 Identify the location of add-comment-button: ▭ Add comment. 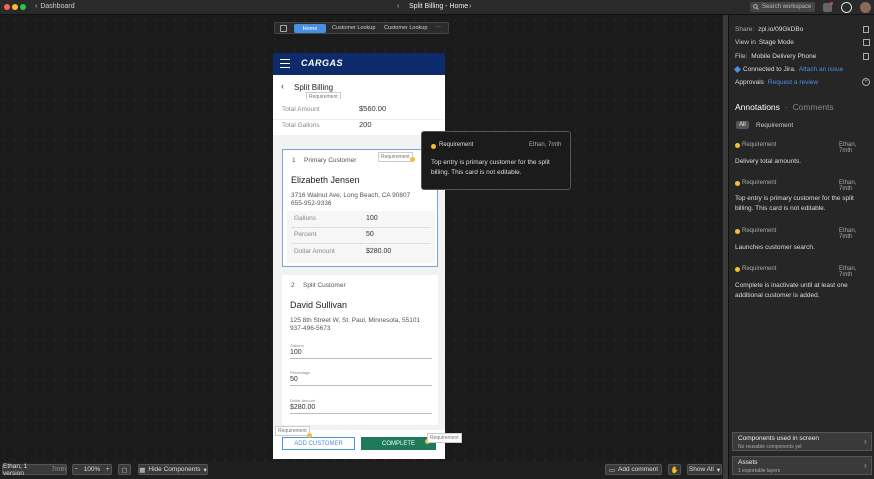
(633, 469).